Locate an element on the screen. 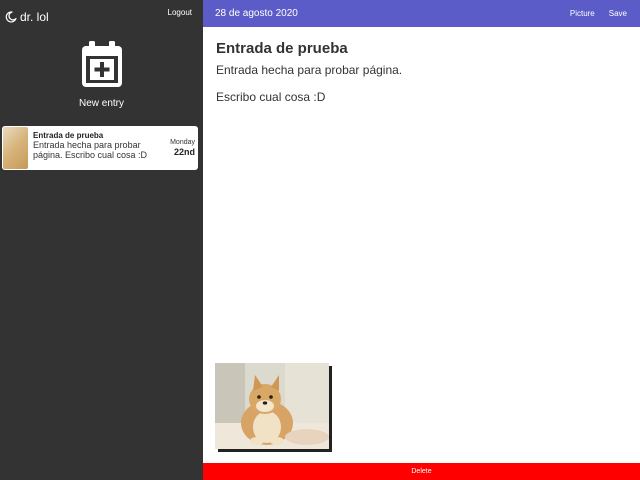  entry-item-weekday: Monday is located at coordinates (182, 142).